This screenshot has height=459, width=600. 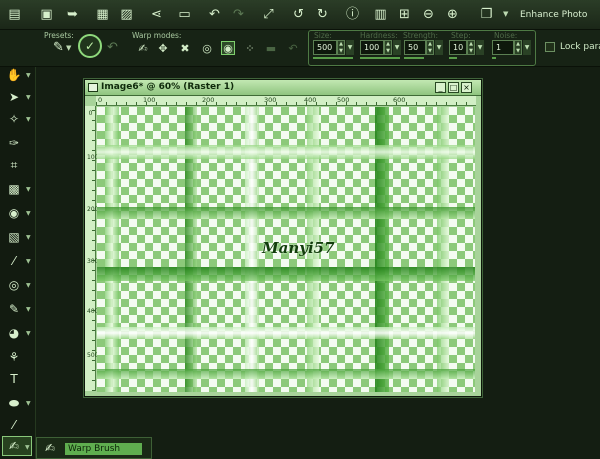 I want to click on resize-icon: ⤢, so click(x=268, y=14).